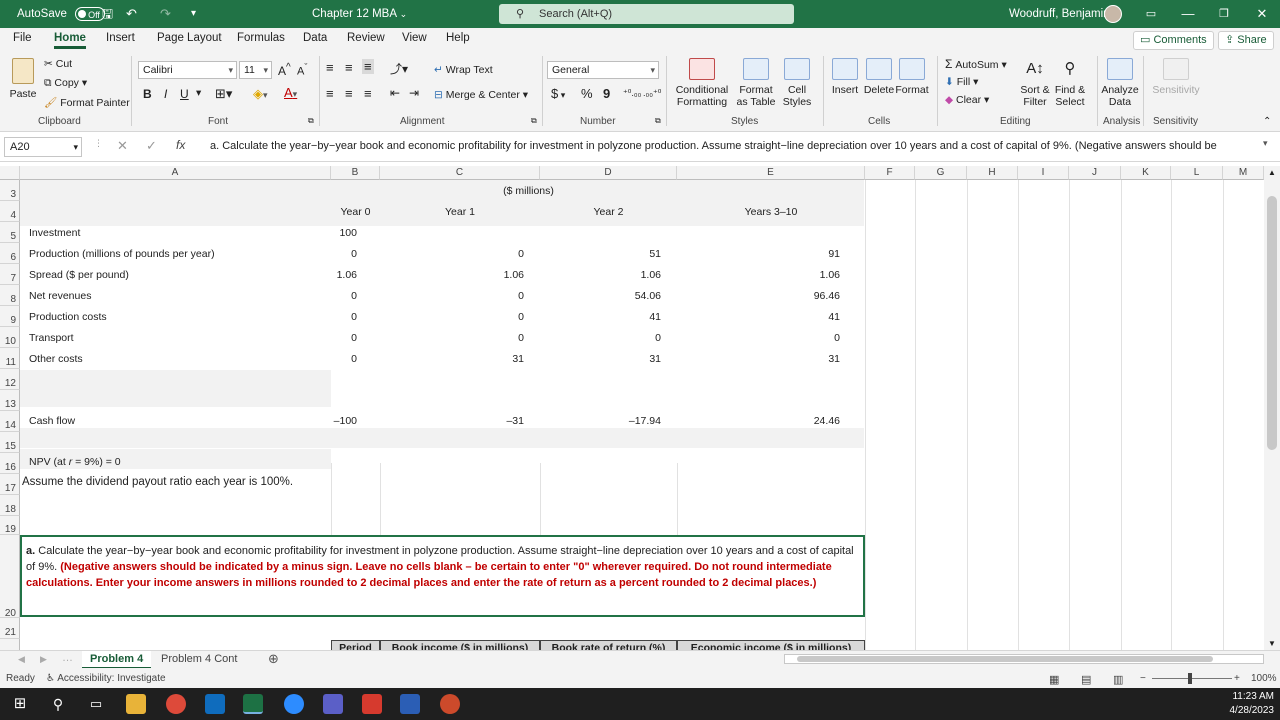  What do you see at coordinates (10, 400) in the screenshot?
I see `row-header: 13` at bounding box center [10, 400].